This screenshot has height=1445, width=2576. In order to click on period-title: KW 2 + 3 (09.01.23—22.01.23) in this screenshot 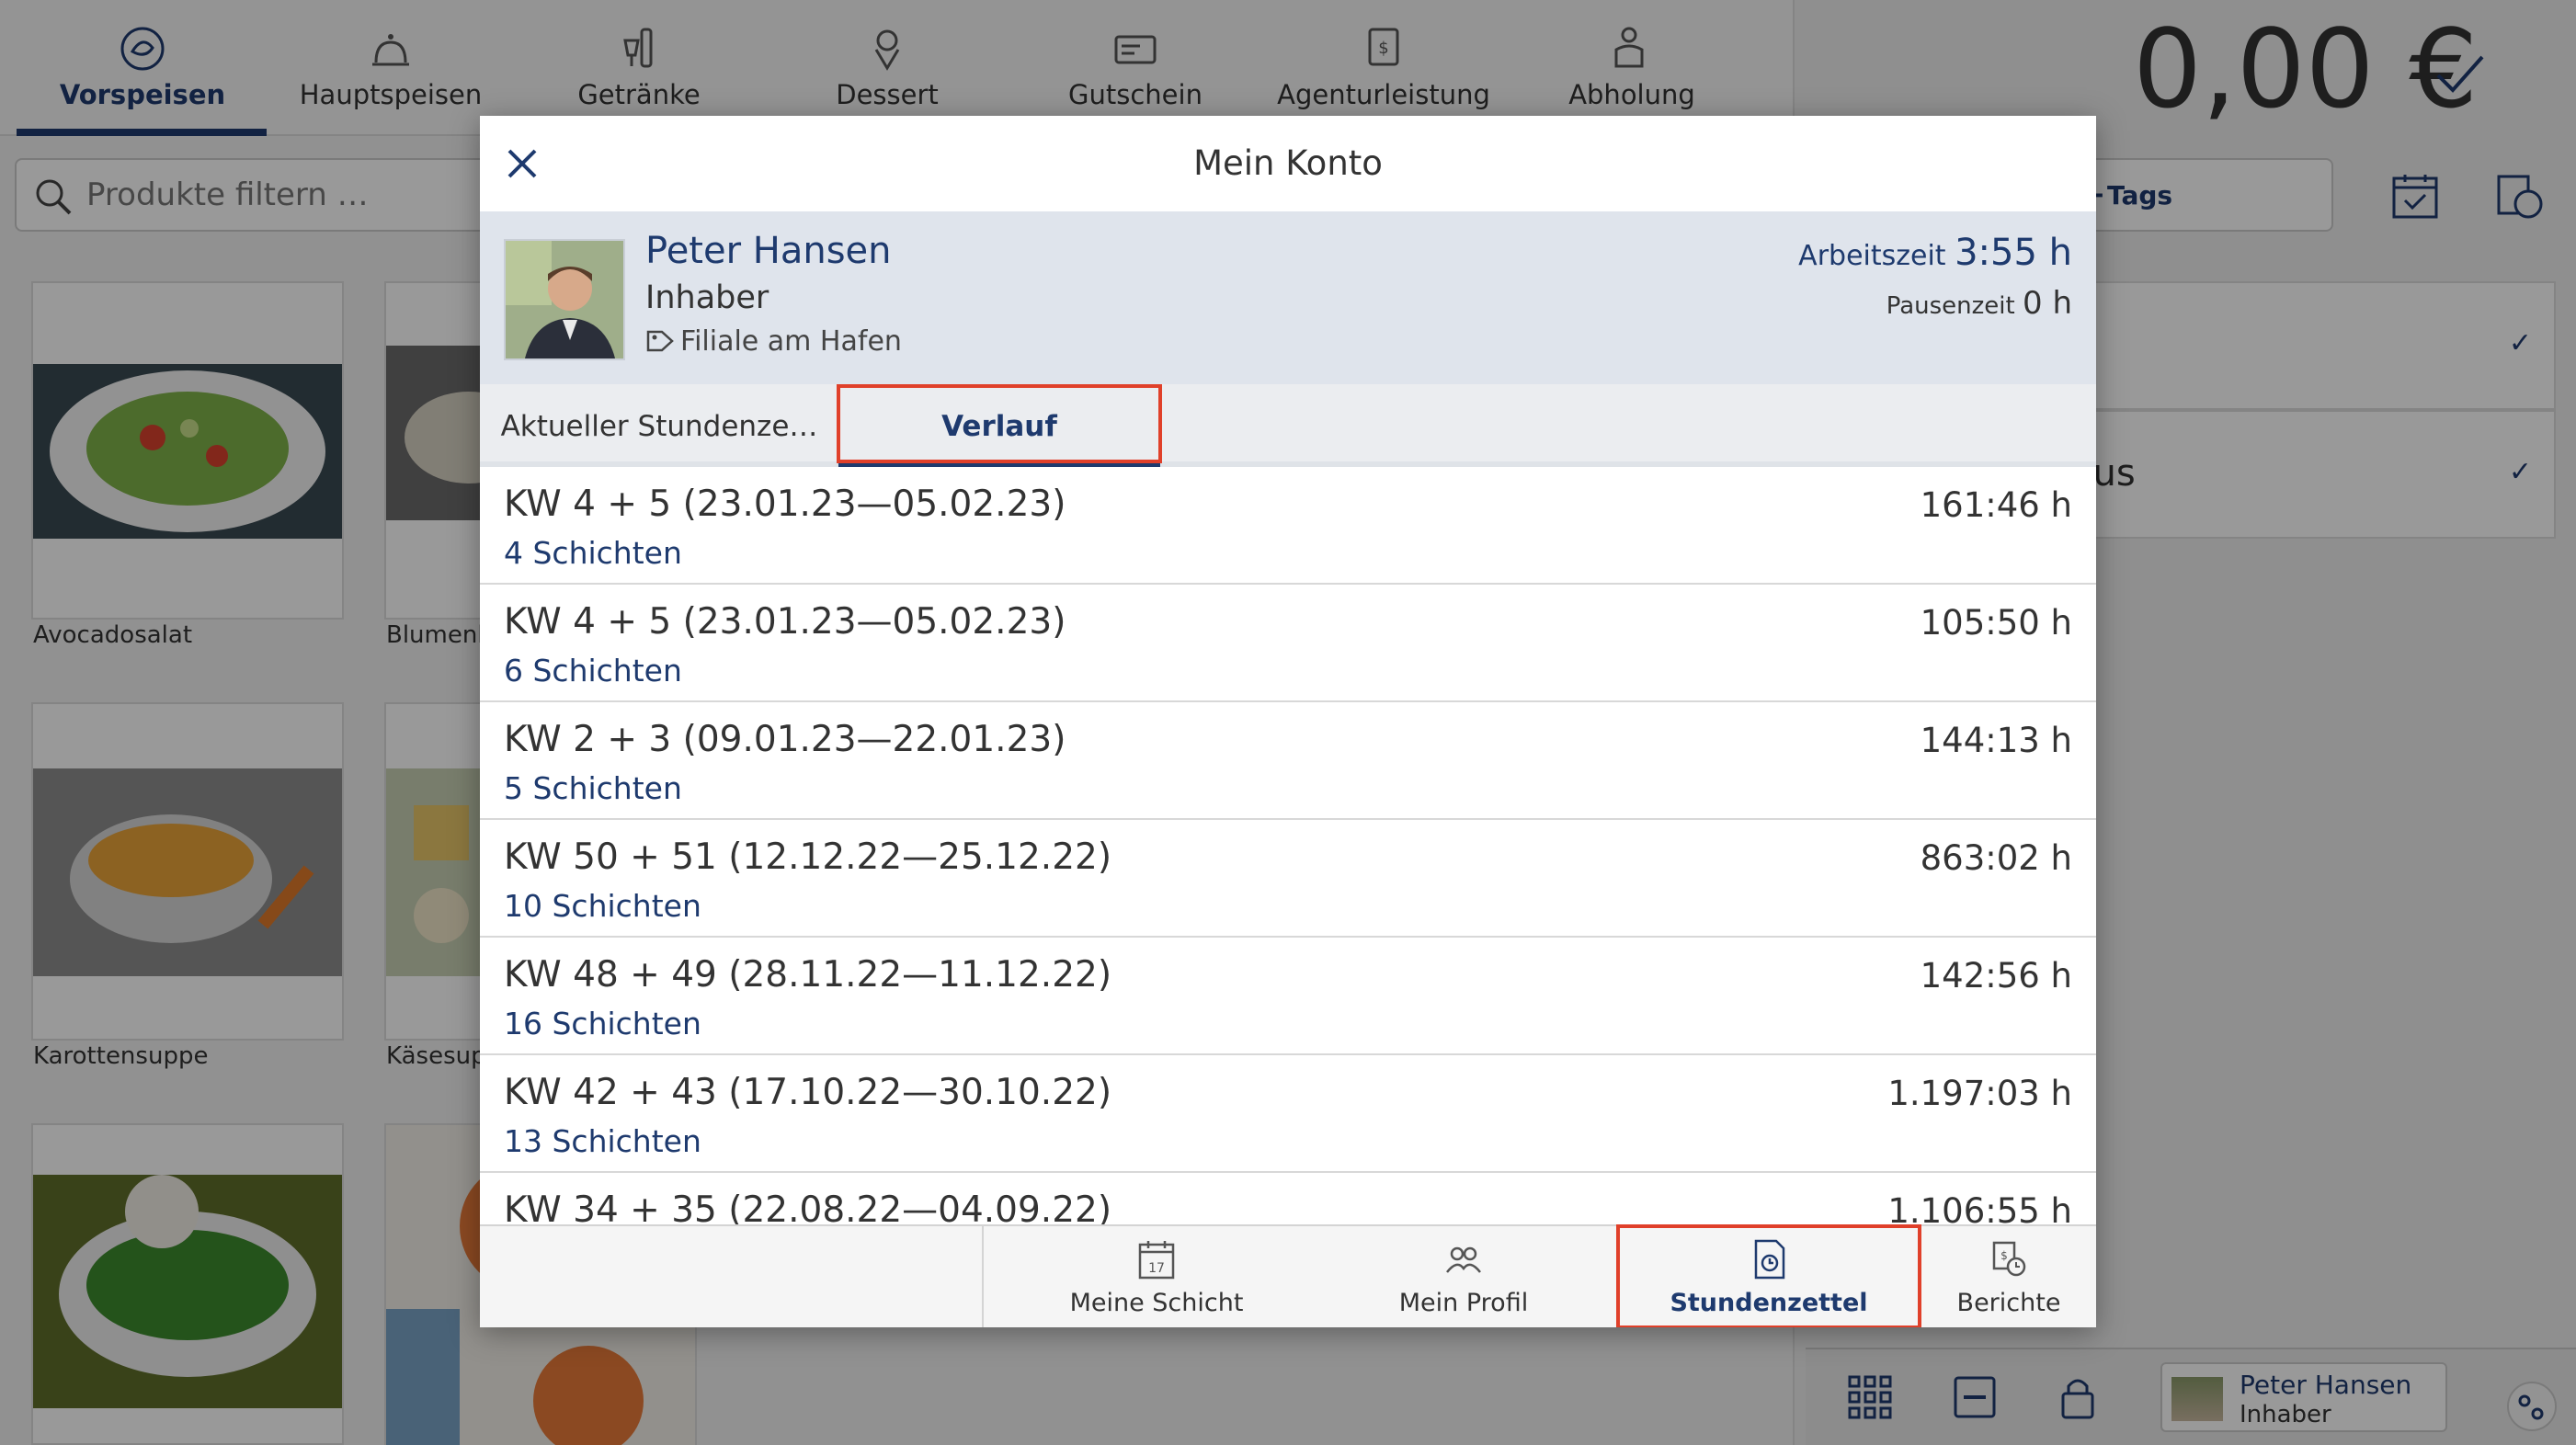, I will do `click(785, 739)`.